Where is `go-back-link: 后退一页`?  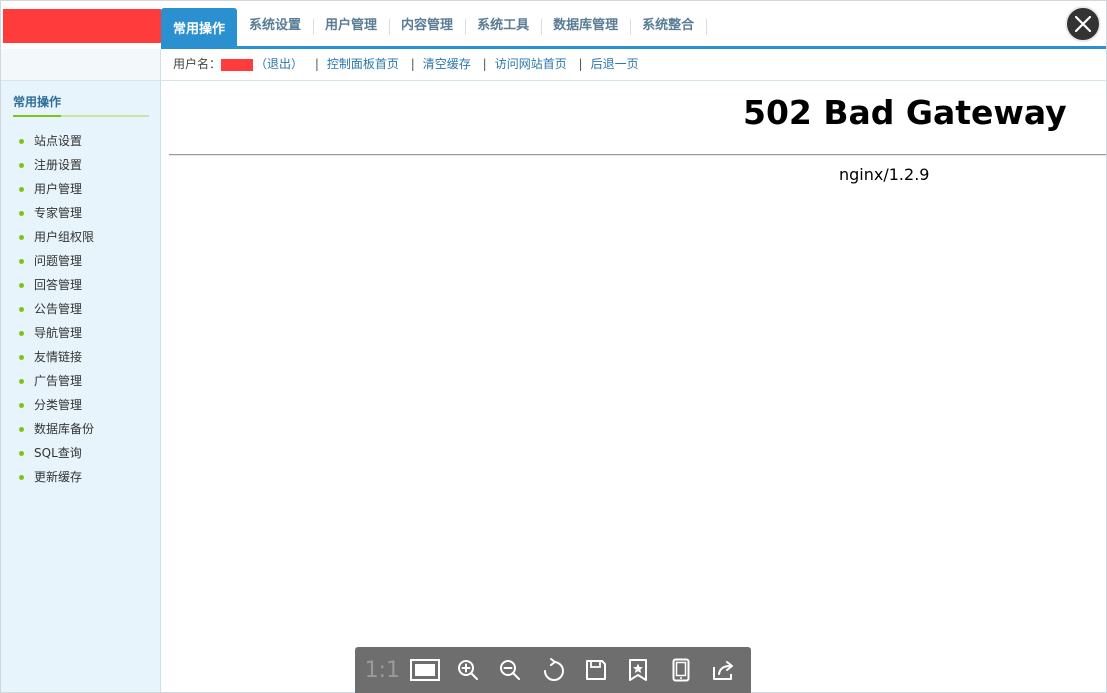
go-back-link: 后退一页 is located at coordinates (615, 64).